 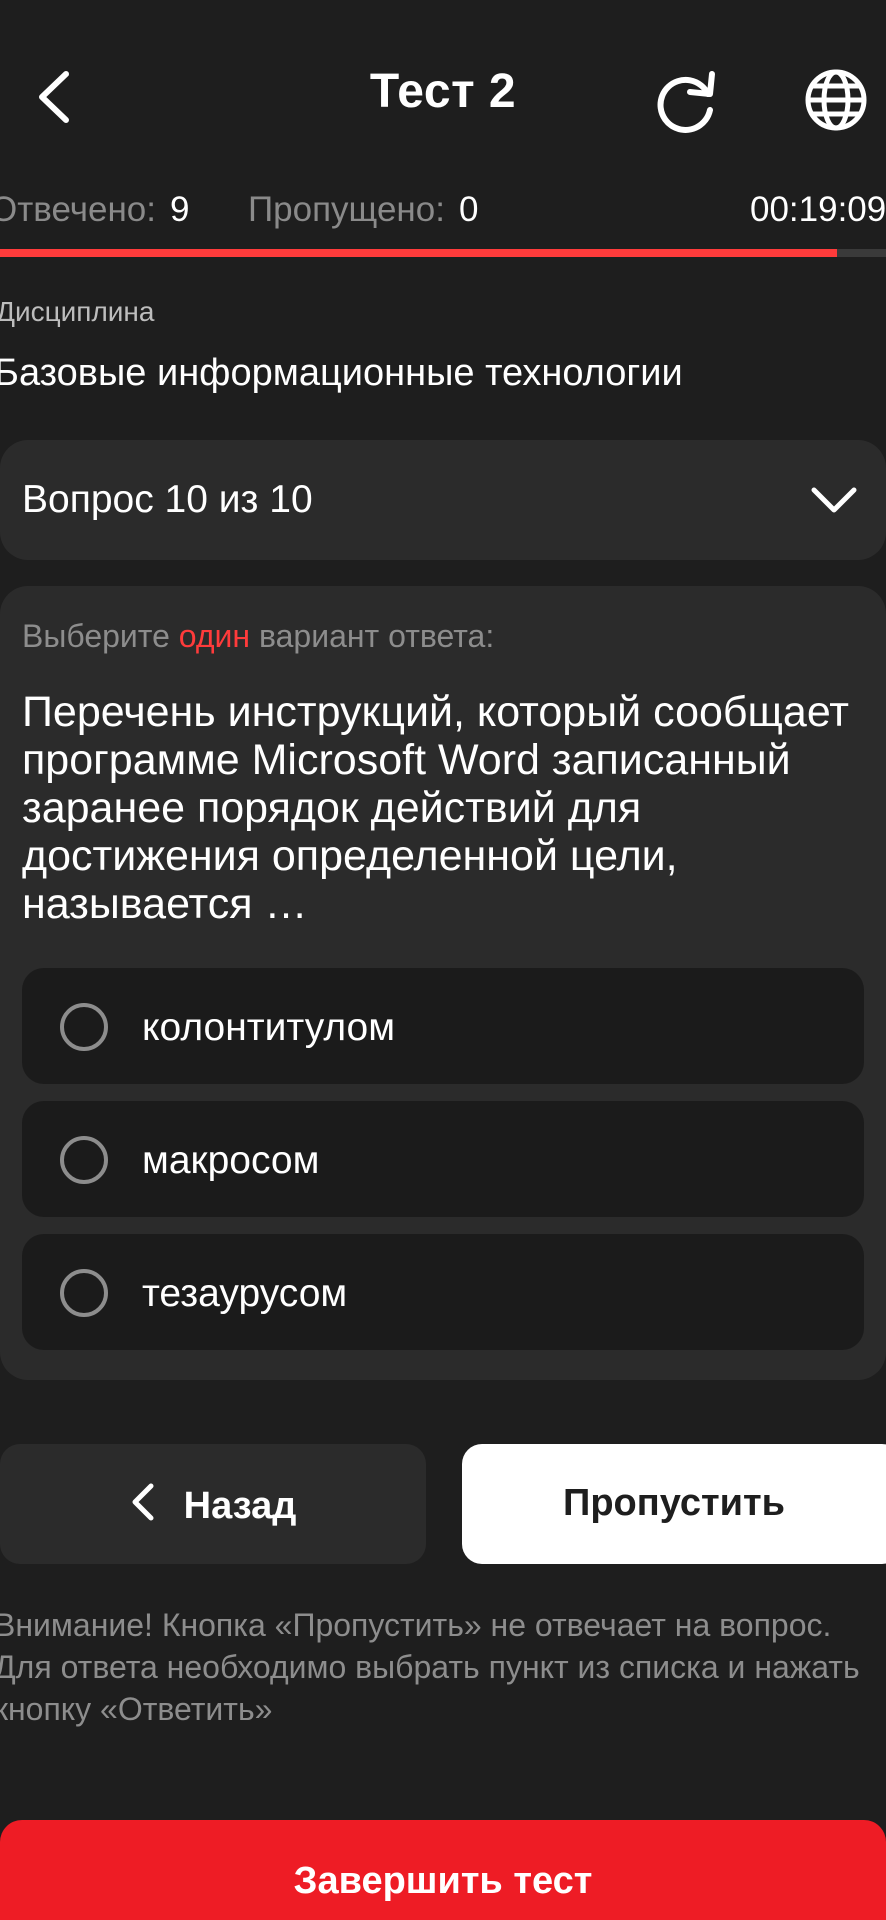 What do you see at coordinates (214, 636) in the screenshot?
I see `instruction-accent: один` at bounding box center [214, 636].